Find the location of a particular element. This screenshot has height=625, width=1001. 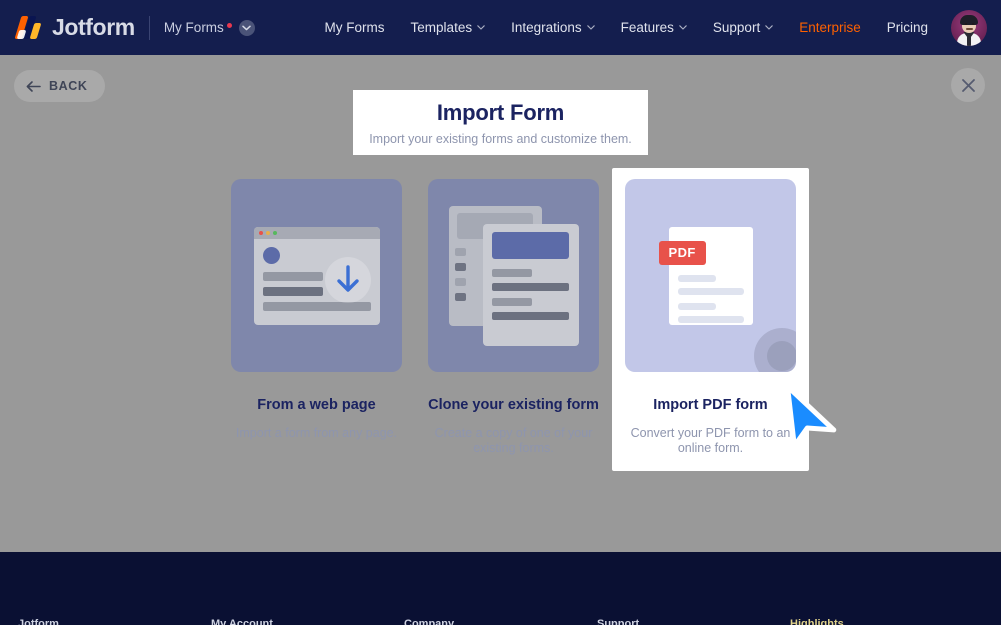

breadcrumb: My Forms is located at coordinates (209, 27).